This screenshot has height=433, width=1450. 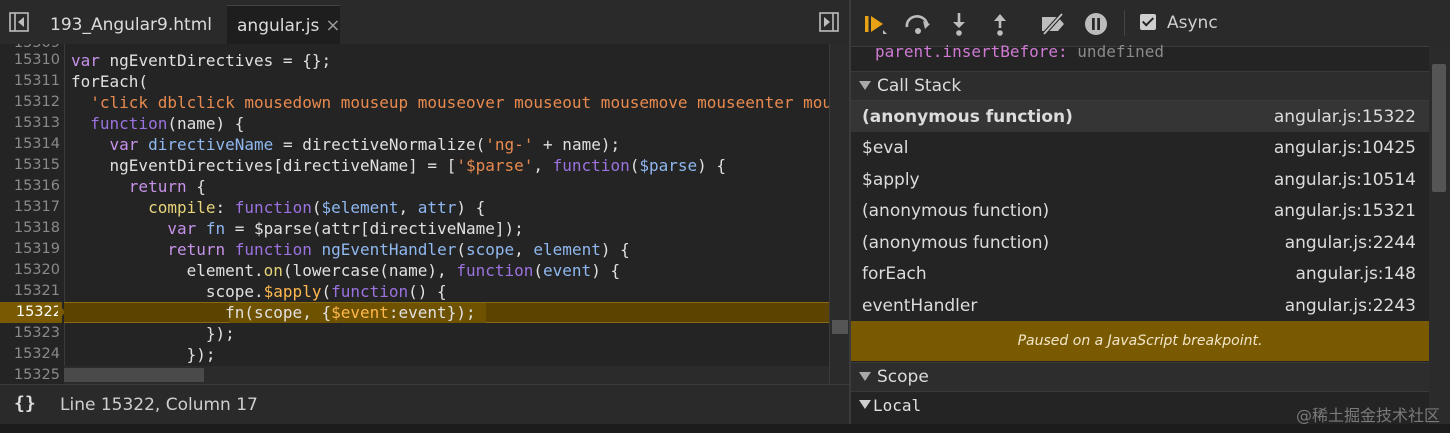 I want to click on tab-193-angular9-html: 193_Angular9.html, so click(x=132, y=24).